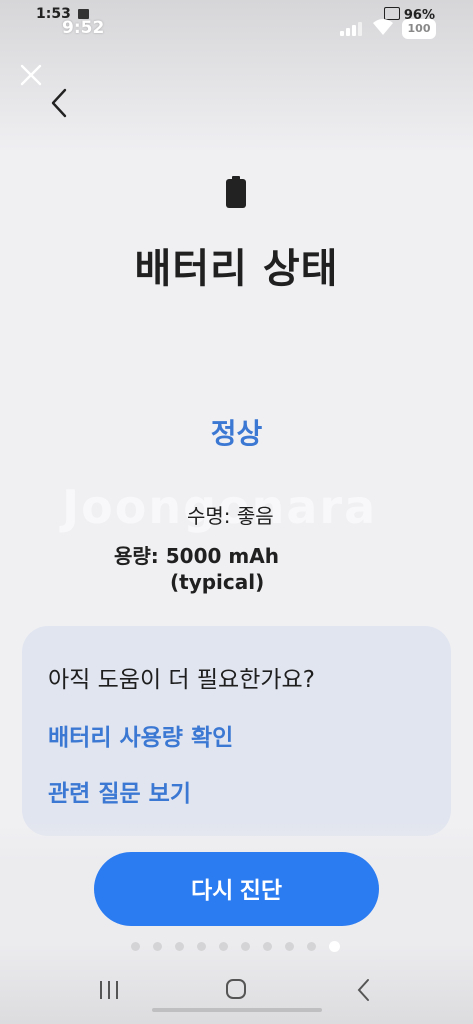 This screenshot has height=1024, width=473. Describe the element at coordinates (383, 27) in the screenshot. I see `wifi-icon` at that location.